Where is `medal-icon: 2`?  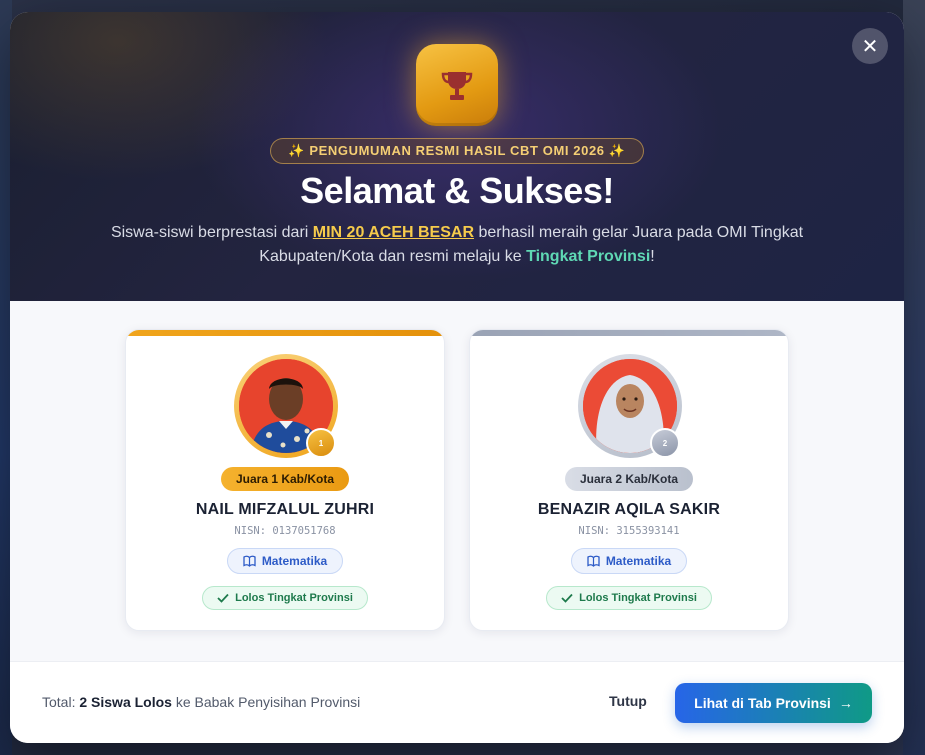
medal-icon: 2 is located at coordinates (665, 443).